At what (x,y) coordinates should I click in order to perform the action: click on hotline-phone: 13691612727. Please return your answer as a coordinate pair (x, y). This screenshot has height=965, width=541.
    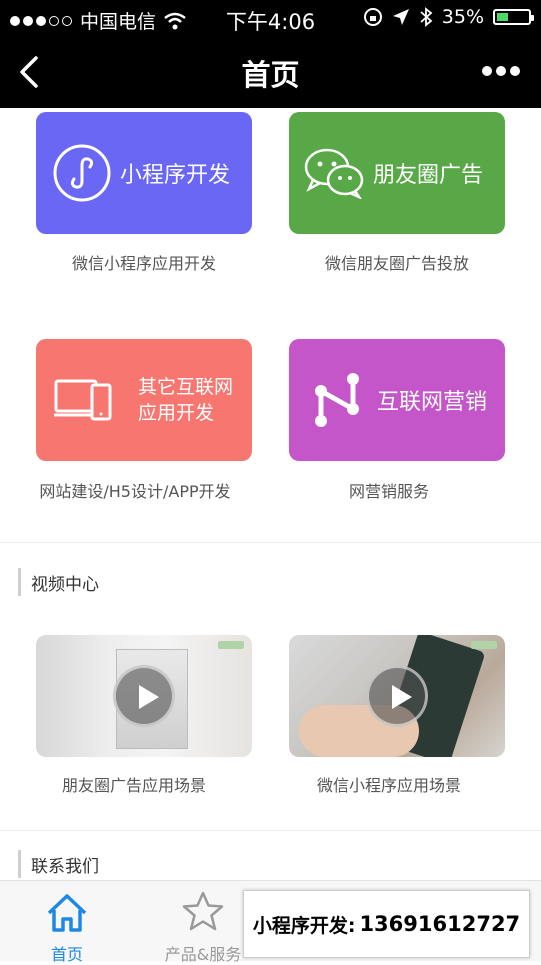
    Looking at the image, I should click on (440, 924).